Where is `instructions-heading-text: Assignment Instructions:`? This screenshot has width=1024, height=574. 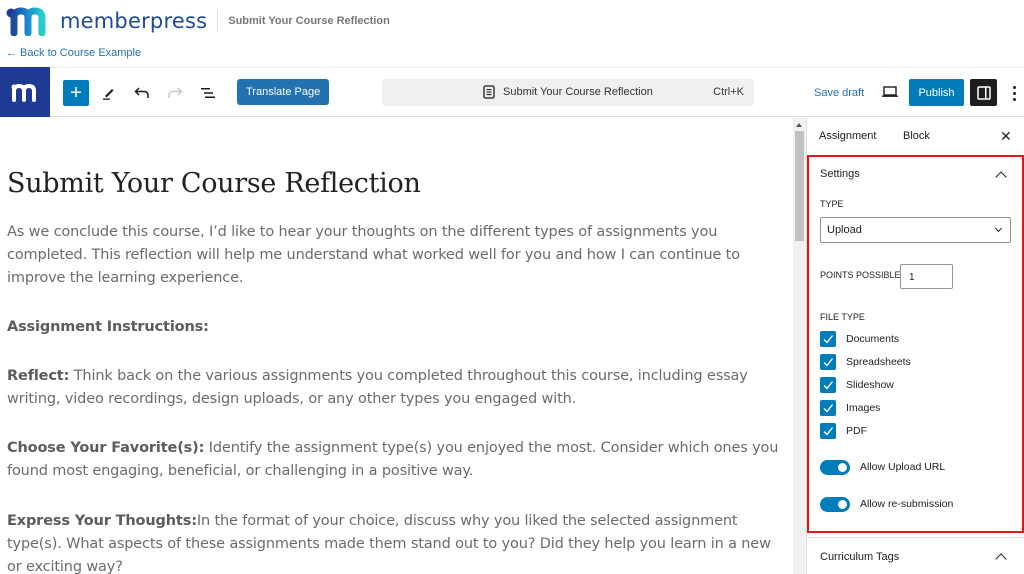
instructions-heading-text: Assignment Instructions: is located at coordinates (108, 327).